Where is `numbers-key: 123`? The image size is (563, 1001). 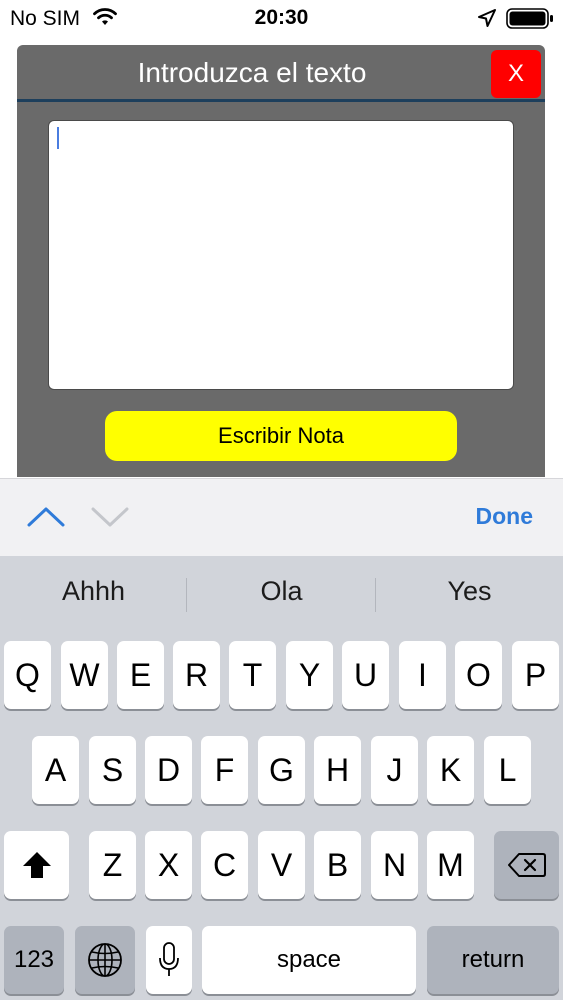
numbers-key: 123 is located at coordinates (34, 960).